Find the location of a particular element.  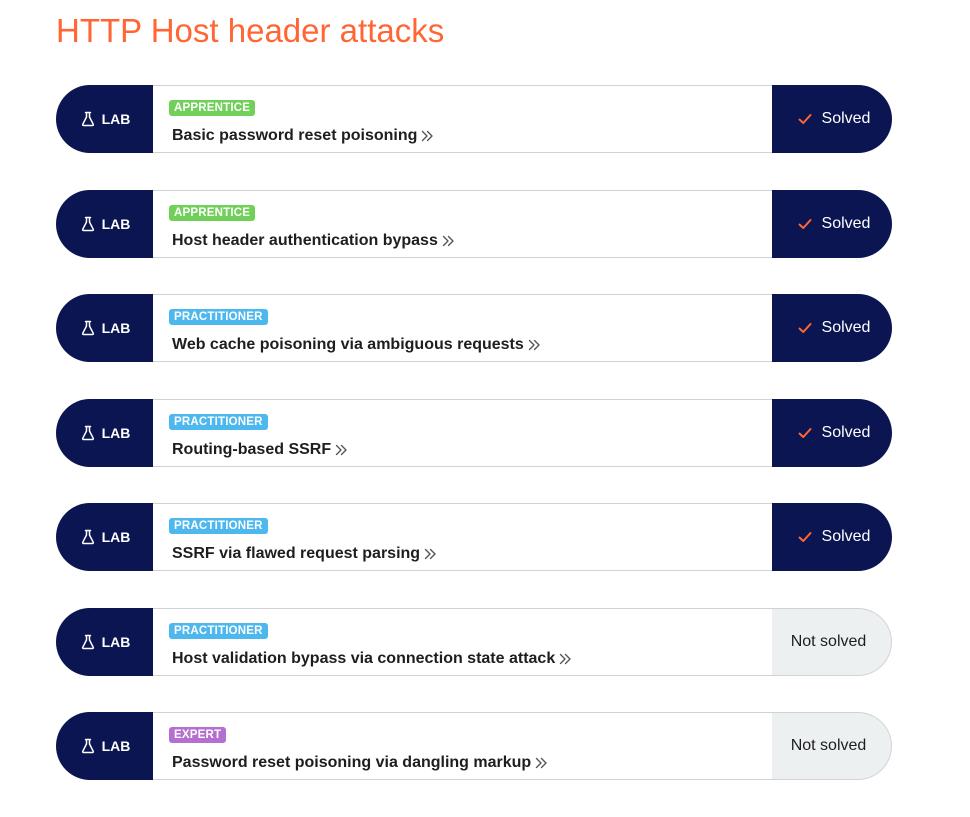

lab-title: Routing-based SSRF is located at coordinates (252, 449).